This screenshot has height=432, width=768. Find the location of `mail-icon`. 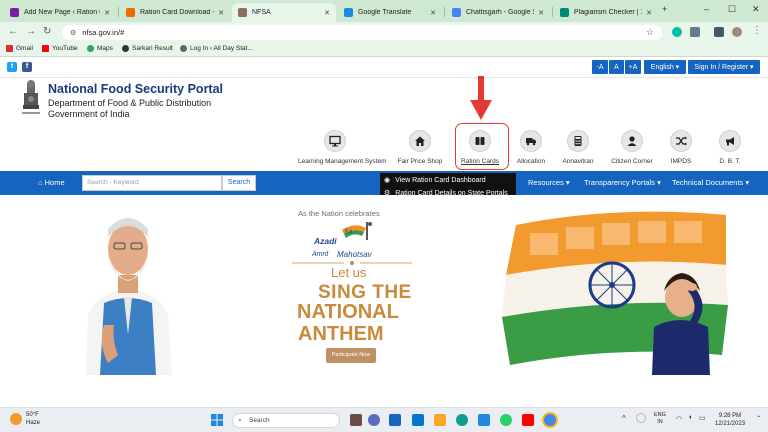

mail-icon is located at coordinates (418, 420).